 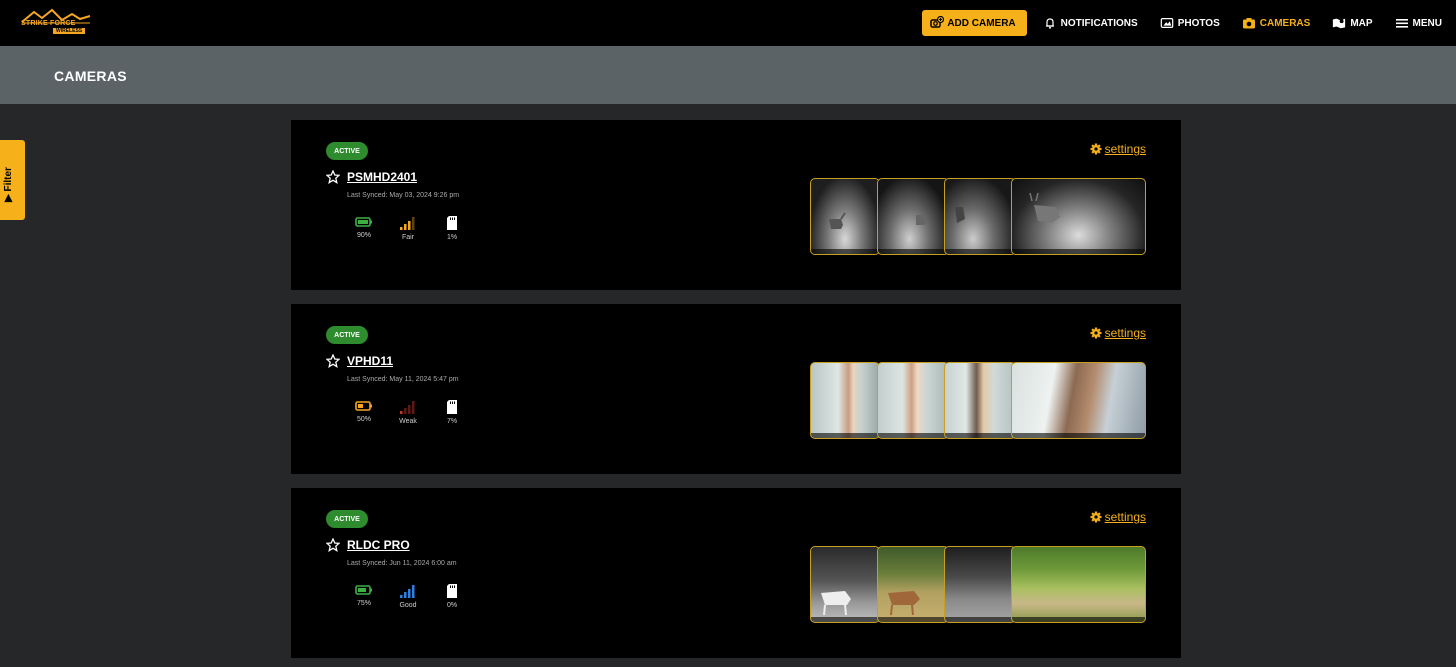 What do you see at coordinates (452, 605) in the screenshot?
I see `storage-value: 0%` at bounding box center [452, 605].